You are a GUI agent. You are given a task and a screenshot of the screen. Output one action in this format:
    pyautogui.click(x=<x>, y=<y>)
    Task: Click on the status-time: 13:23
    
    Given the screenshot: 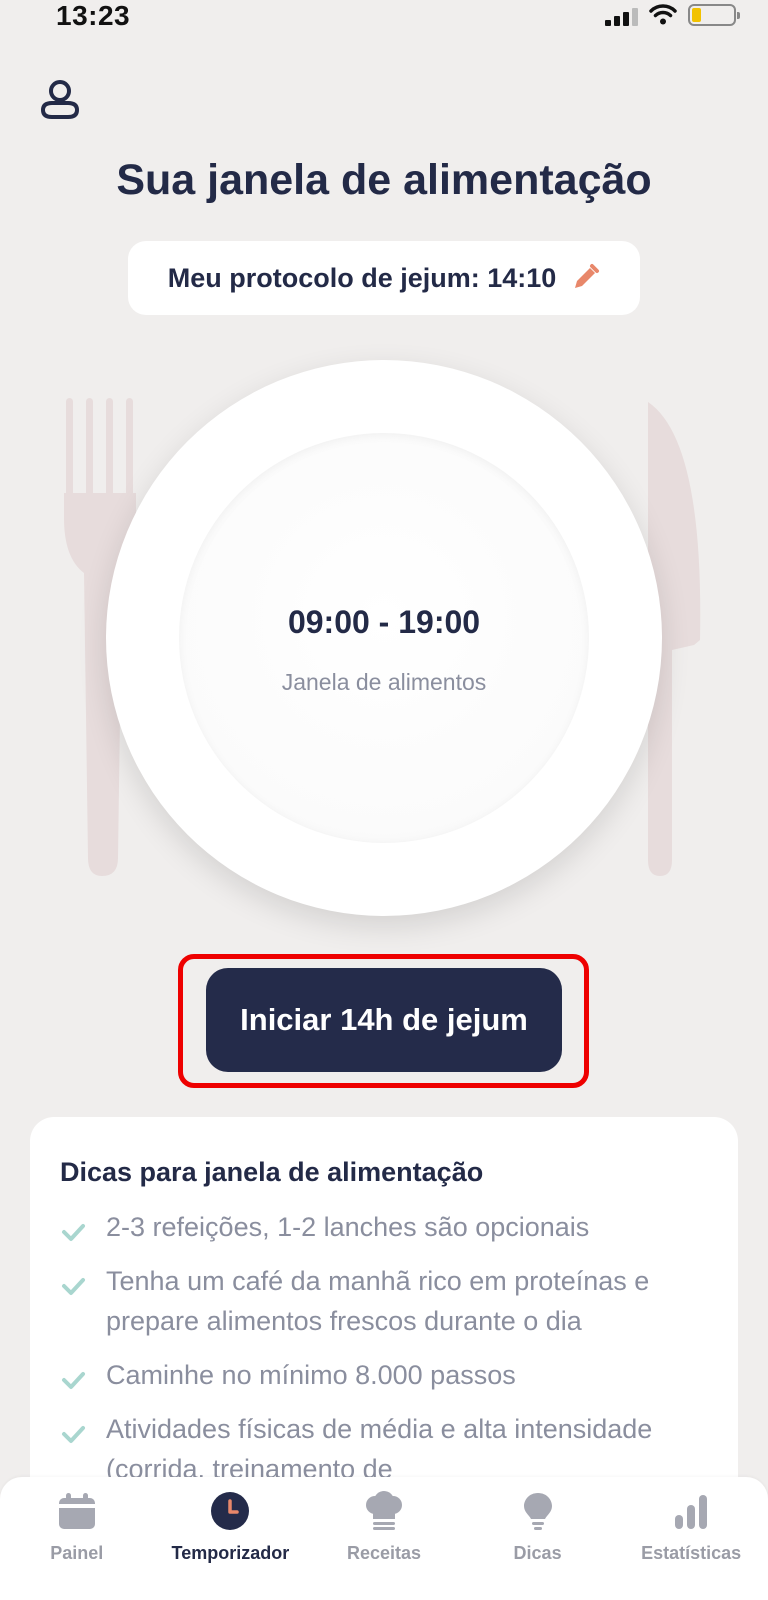 What is the action you would take?
    pyautogui.click(x=93, y=15)
    